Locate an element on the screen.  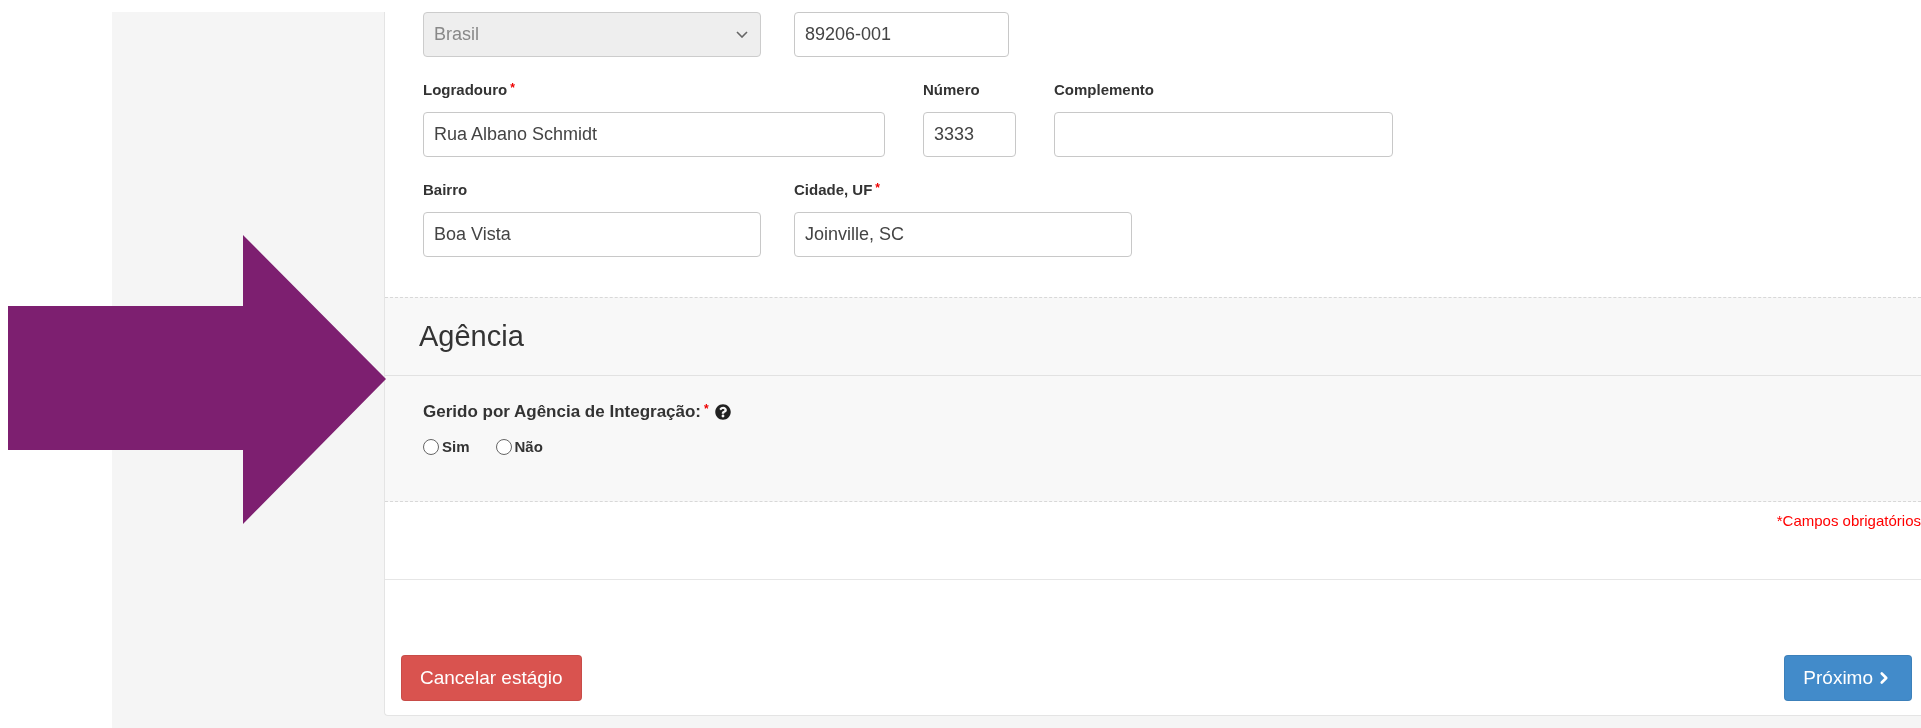
field-label: Complemento is located at coordinates (1104, 89).